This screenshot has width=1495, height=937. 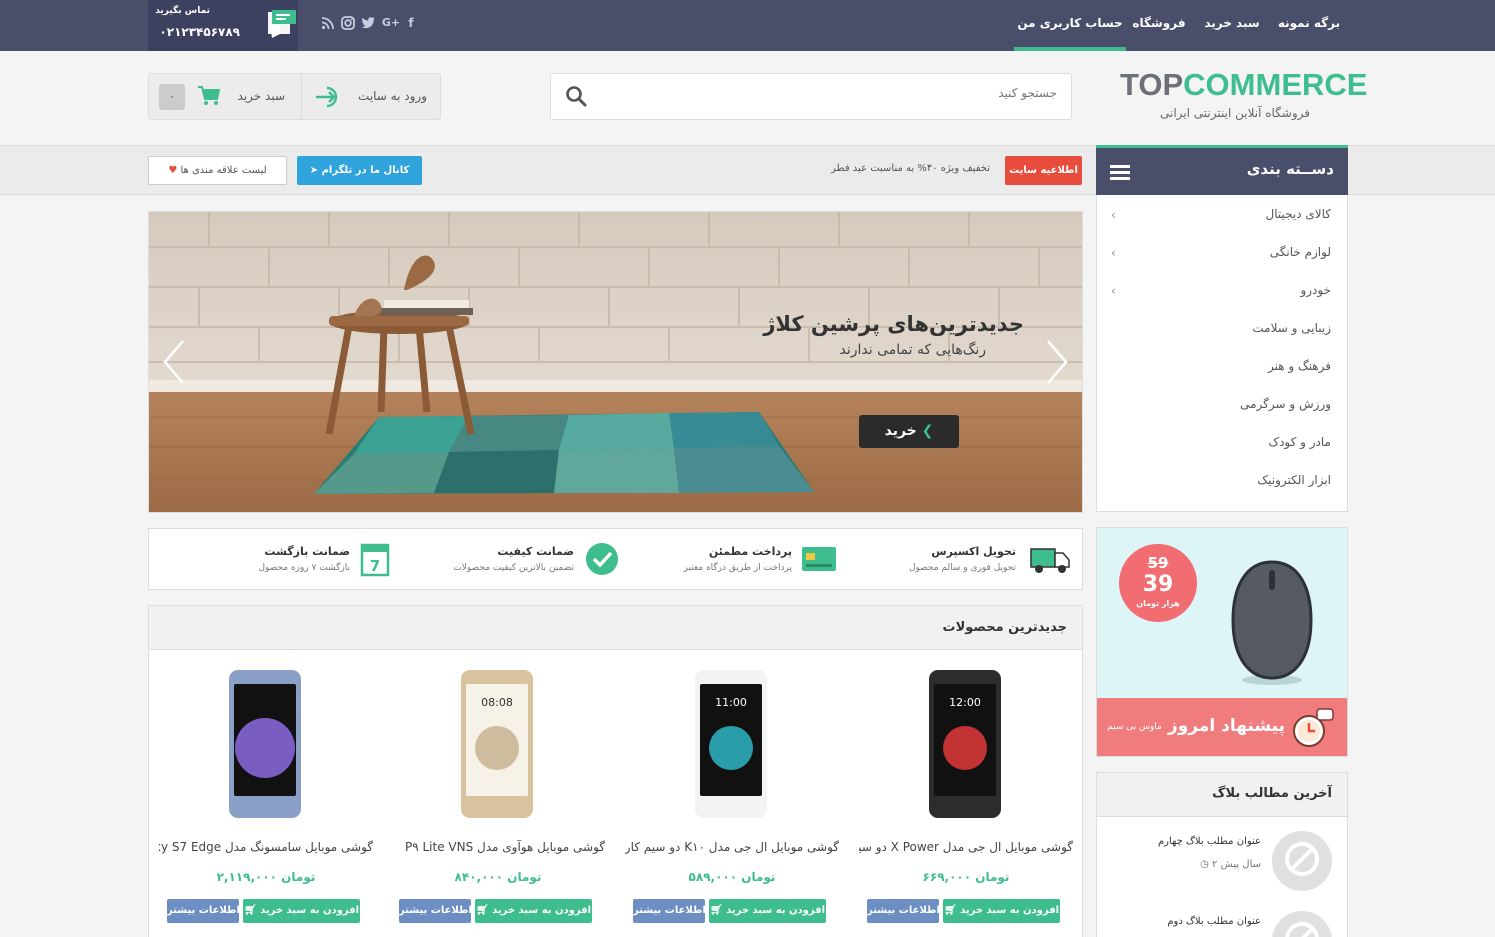 I want to click on product-screen-time: 11:00, so click(x=731, y=702).